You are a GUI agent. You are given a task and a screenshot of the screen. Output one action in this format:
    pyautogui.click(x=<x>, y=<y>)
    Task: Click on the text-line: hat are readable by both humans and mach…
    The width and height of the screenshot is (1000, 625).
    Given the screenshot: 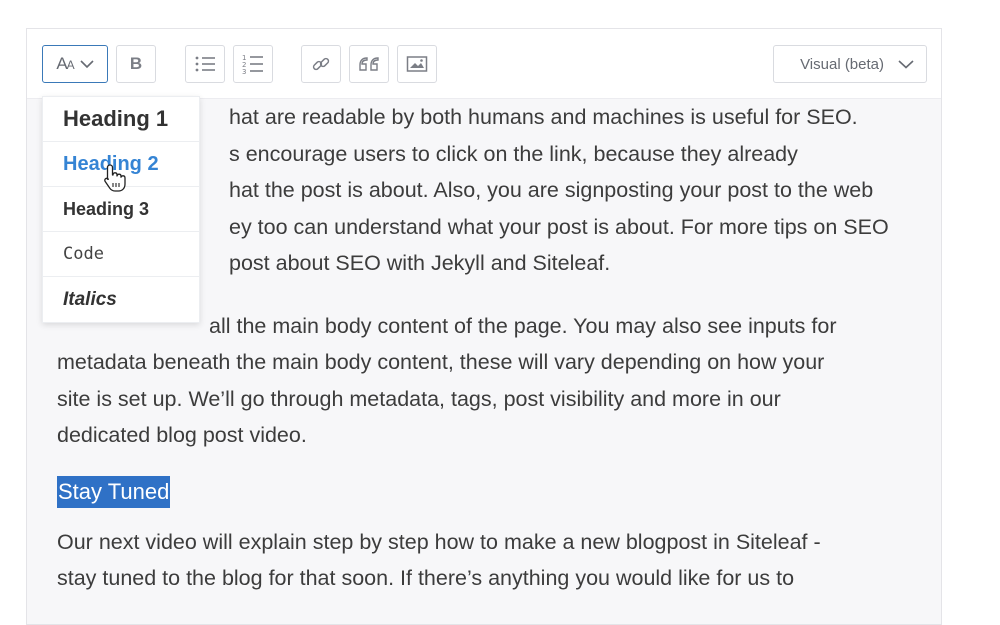 What is the action you would take?
    pyautogui.click(x=543, y=117)
    